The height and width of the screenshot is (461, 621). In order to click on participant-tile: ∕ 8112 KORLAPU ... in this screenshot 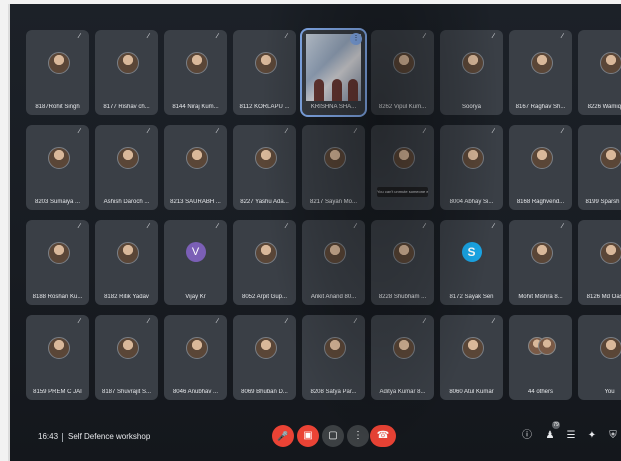, I will do `click(264, 72)`.